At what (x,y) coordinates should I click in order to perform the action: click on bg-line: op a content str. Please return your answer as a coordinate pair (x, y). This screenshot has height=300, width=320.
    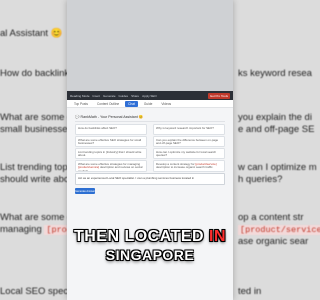
    Looking at the image, I should click on (271, 217).